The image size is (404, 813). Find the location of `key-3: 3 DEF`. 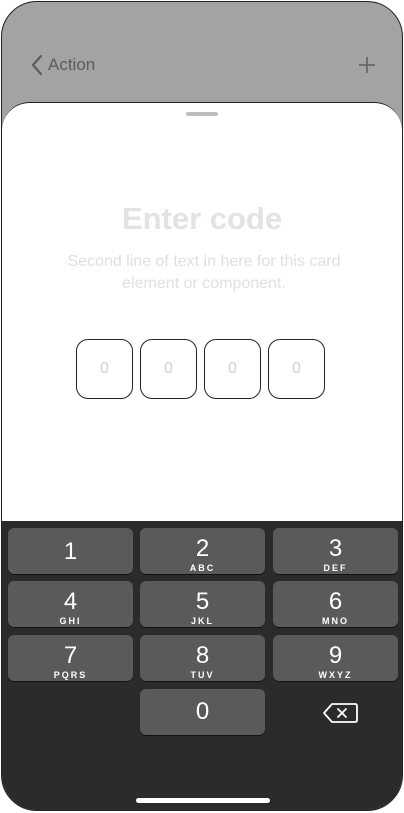

key-3: 3 DEF is located at coordinates (335, 551).